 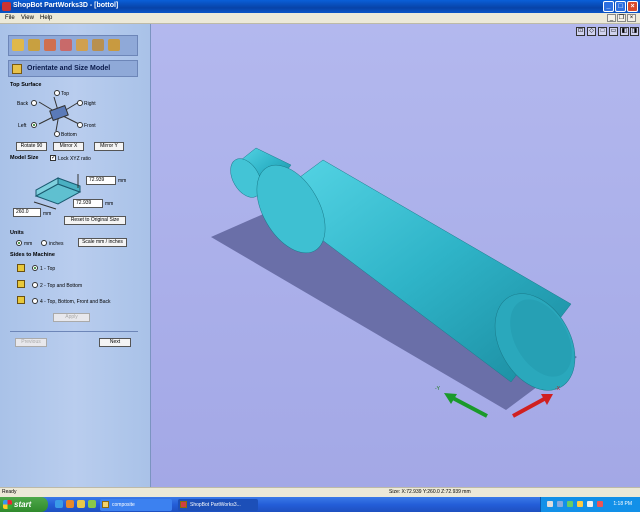 What do you see at coordinates (23, 104) in the screenshot?
I see `top-surface-back-label: Back` at bounding box center [23, 104].